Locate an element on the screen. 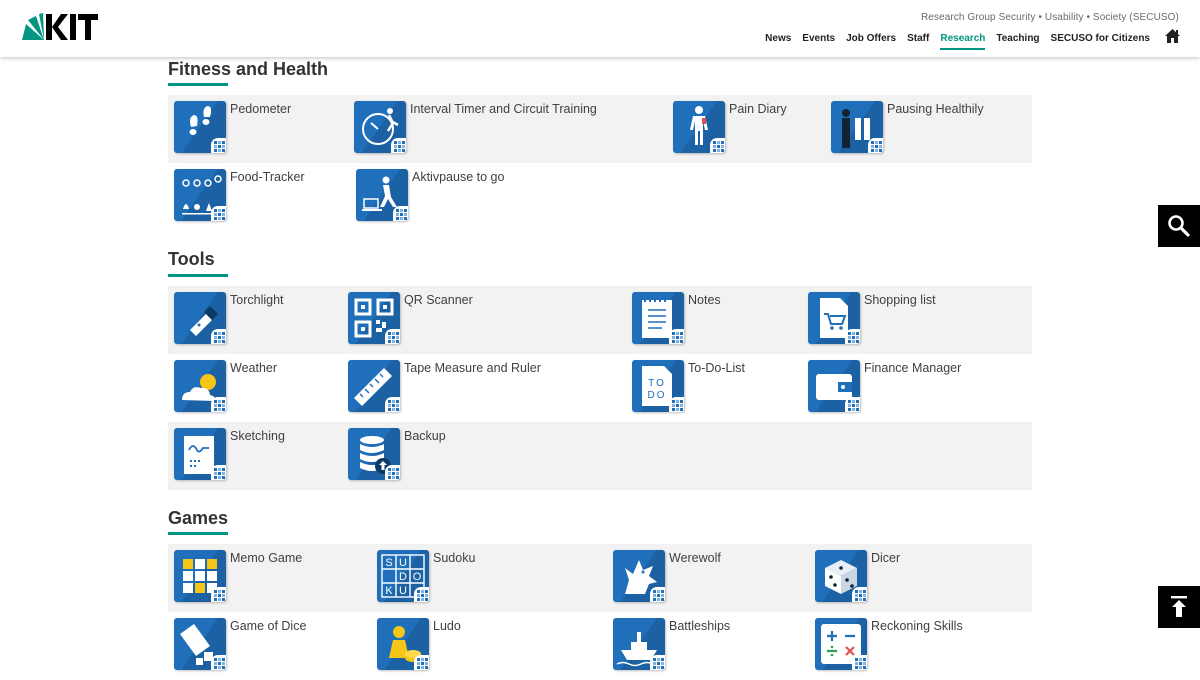  app-label: Sudoku is located at coordinates (454, 558).